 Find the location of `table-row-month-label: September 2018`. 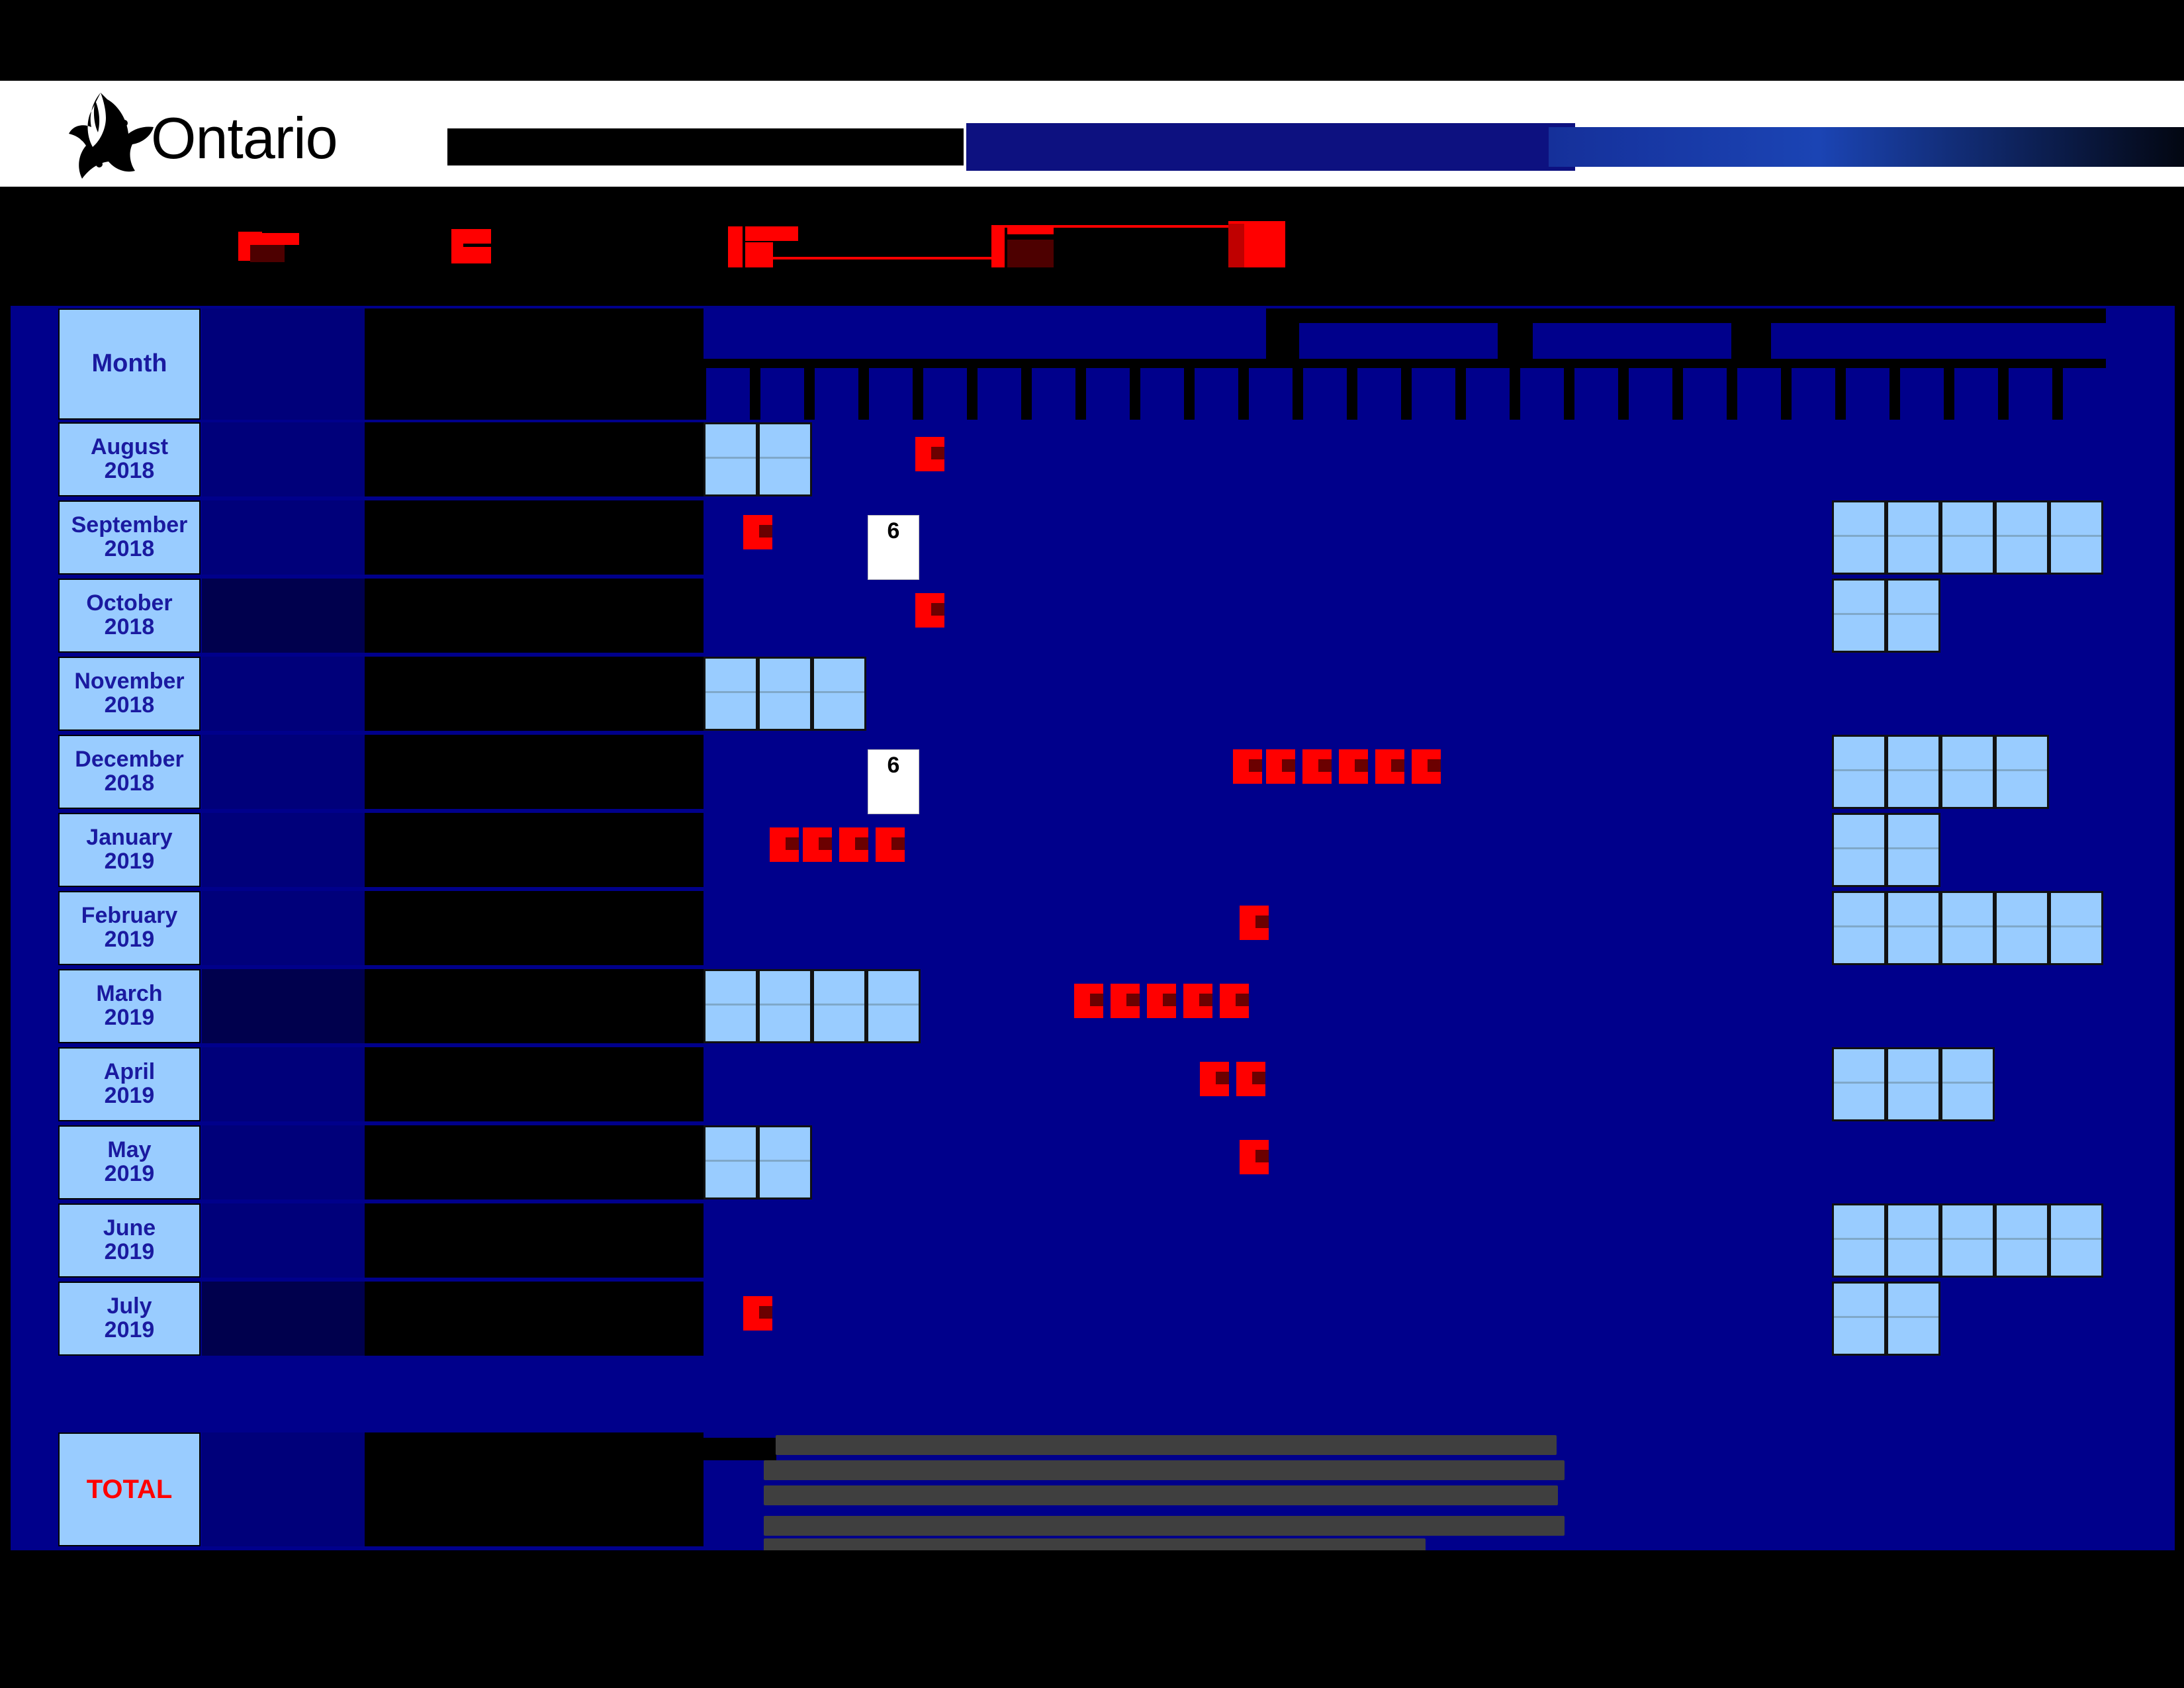

table-row-month-label: September 2018 is located at coordinates (129, 537).